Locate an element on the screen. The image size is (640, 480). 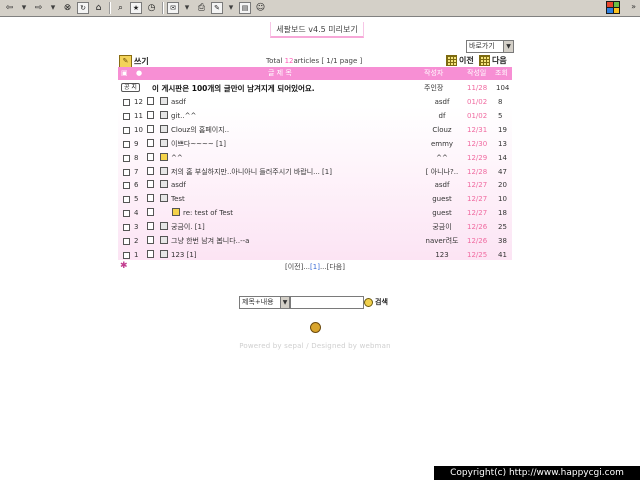
print-icon: ⎙ is located at coordinates (201, 8).